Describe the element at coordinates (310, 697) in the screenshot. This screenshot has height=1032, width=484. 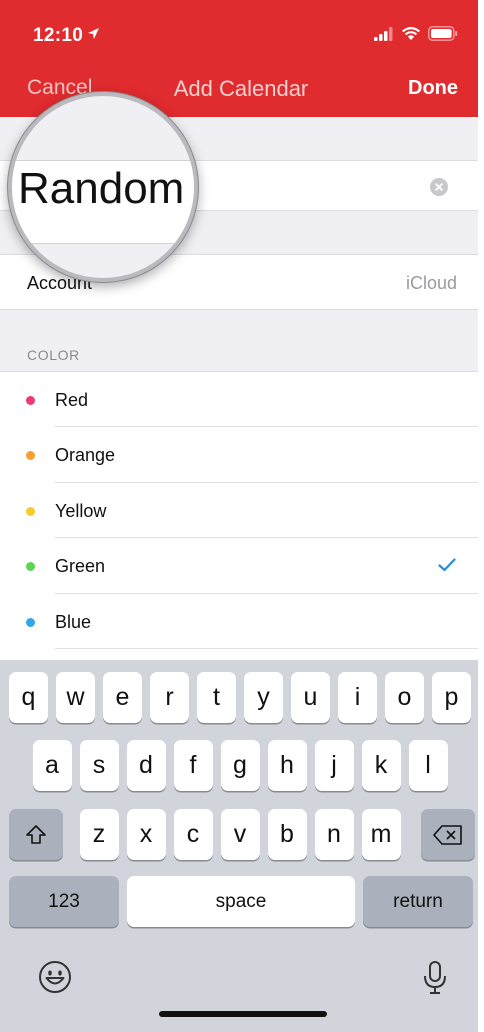
I see `key-u: u` at that location.